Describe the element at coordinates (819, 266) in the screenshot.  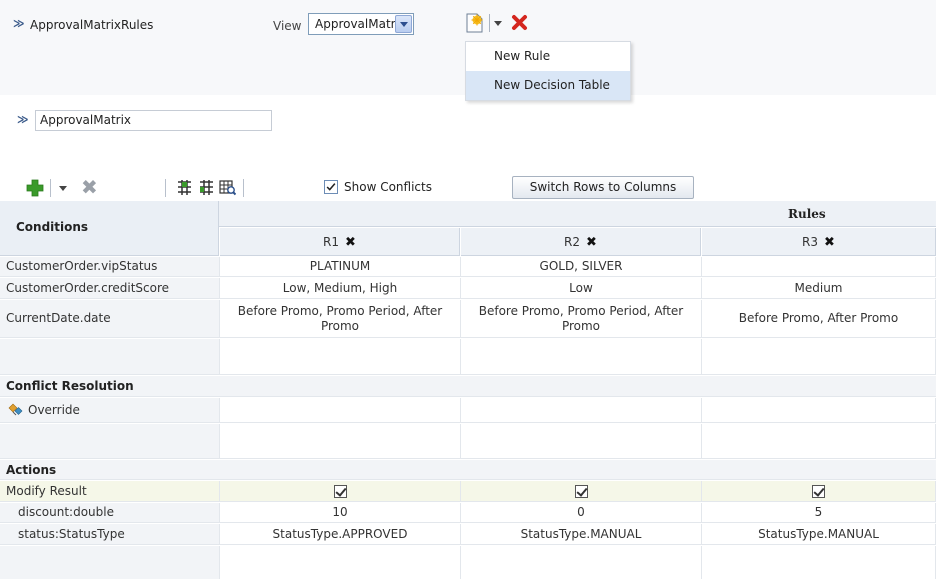
I see `condition-cell` at that location.